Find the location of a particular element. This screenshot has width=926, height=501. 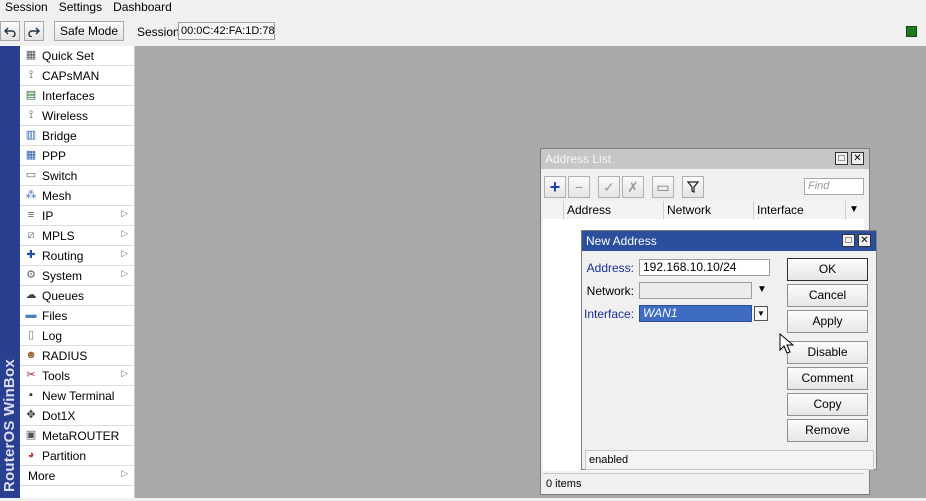

redo-button is located at coordinates (34, 31).